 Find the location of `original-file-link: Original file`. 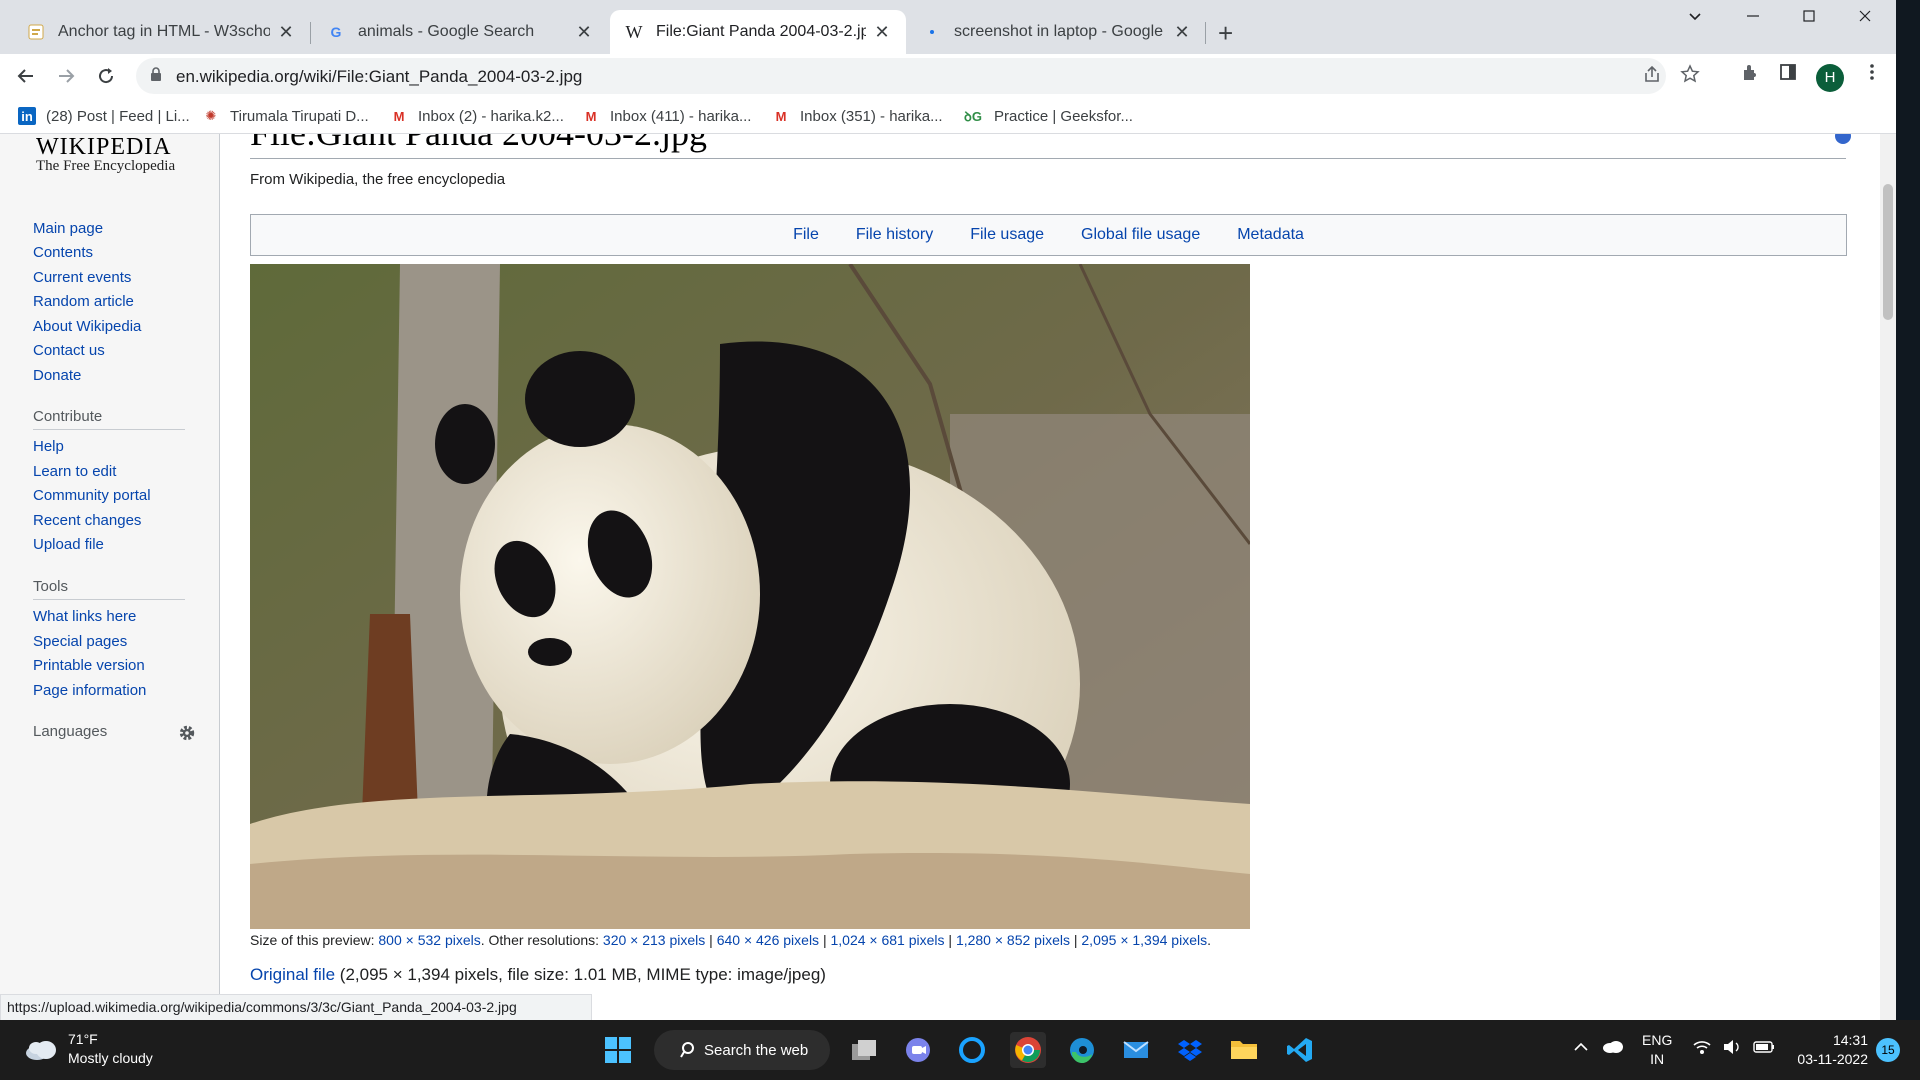

original-file-link: Original file is located at coordinates (292, 974).